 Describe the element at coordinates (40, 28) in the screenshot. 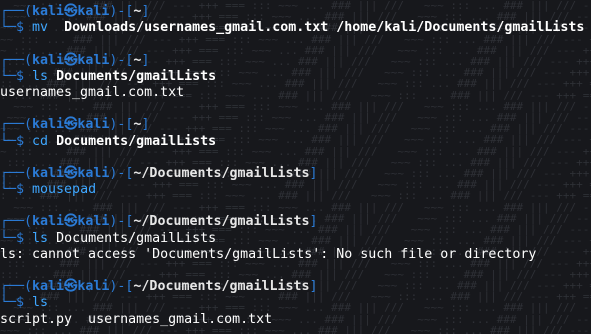

I see `command-name: mv` at that location.